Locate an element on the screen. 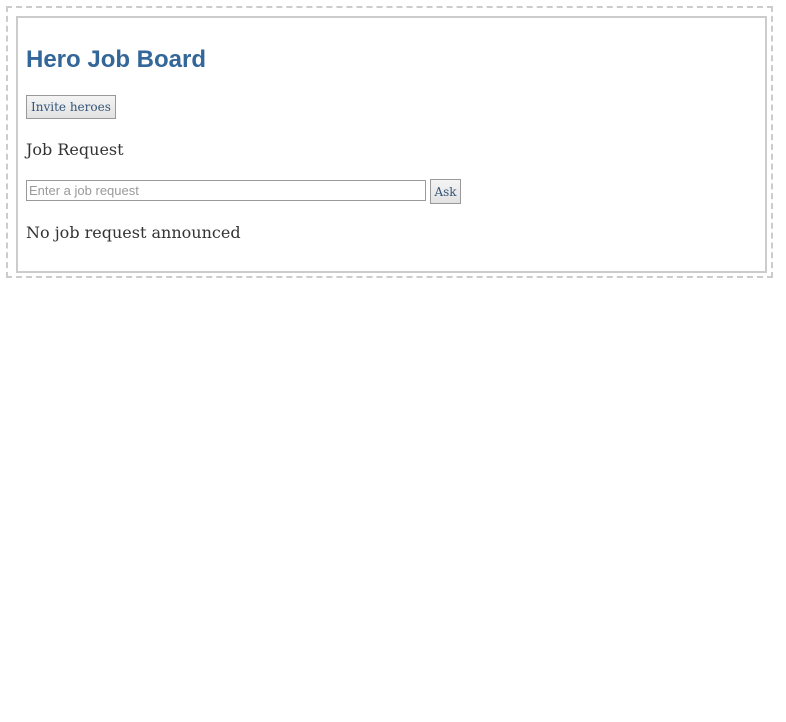 This screenshot has height=722, width=786. ask-button: Ask is located at coordinates (445, 191).